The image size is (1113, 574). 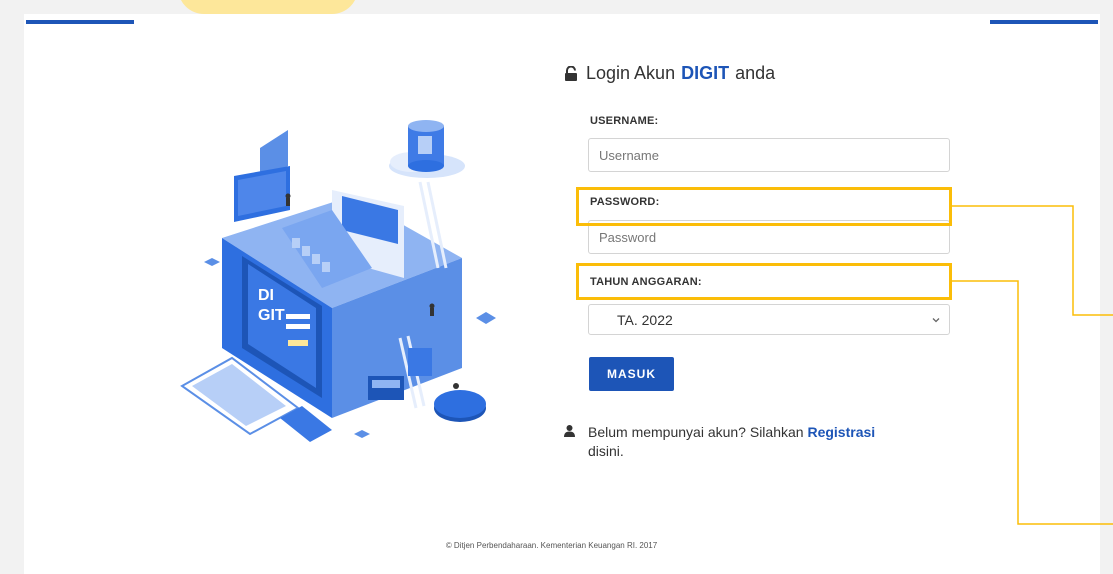 What do you see at coordinates (705, 73) in the screenshot?
I see `login-title-brand: DIGIT` at bounding box center [705, 73].